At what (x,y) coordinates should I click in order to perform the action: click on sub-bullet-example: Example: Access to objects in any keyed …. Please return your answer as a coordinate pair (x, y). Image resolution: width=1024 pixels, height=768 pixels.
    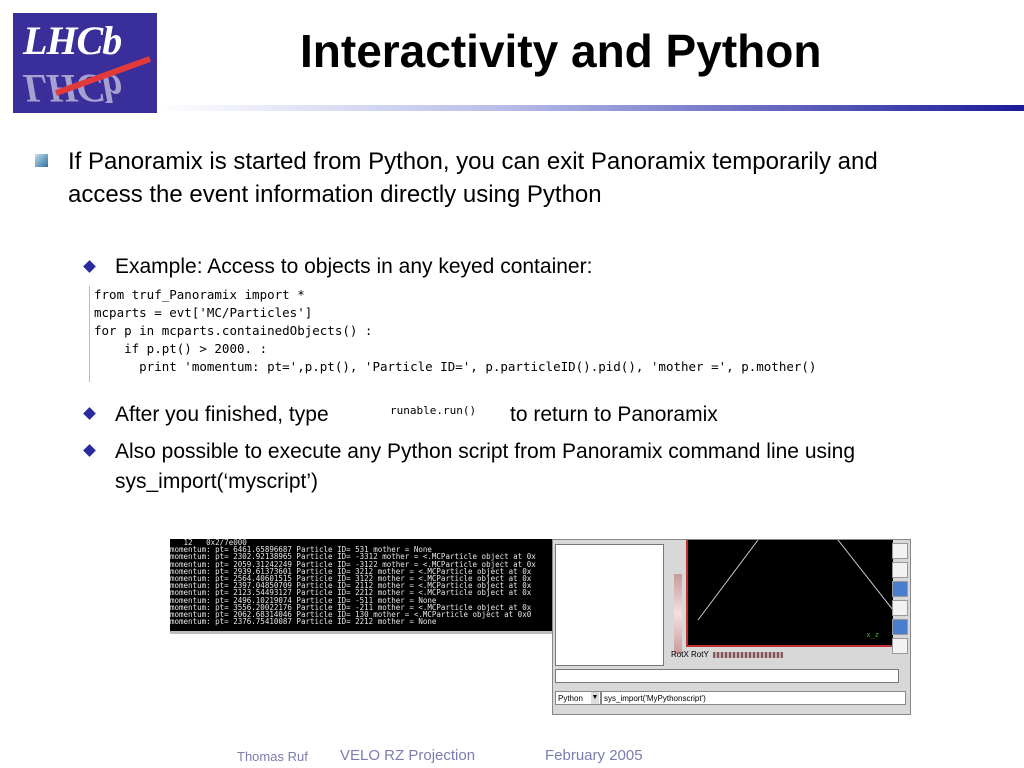
    Looking at the image, I should click on (354, 266).